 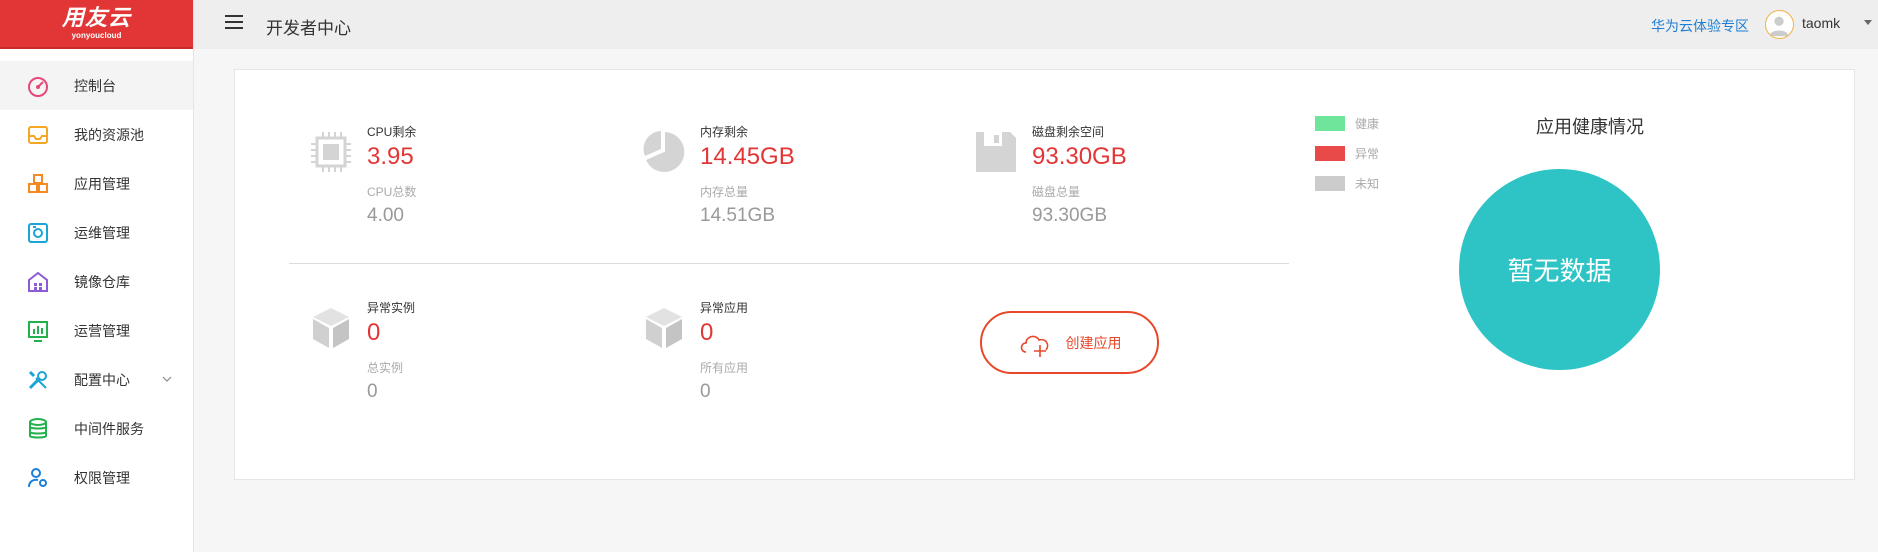 What do you see at coordinates (1347, 183) in the screenshot?
I see `legend-item-unknown: 未知` at bounding box center [1347, 183].